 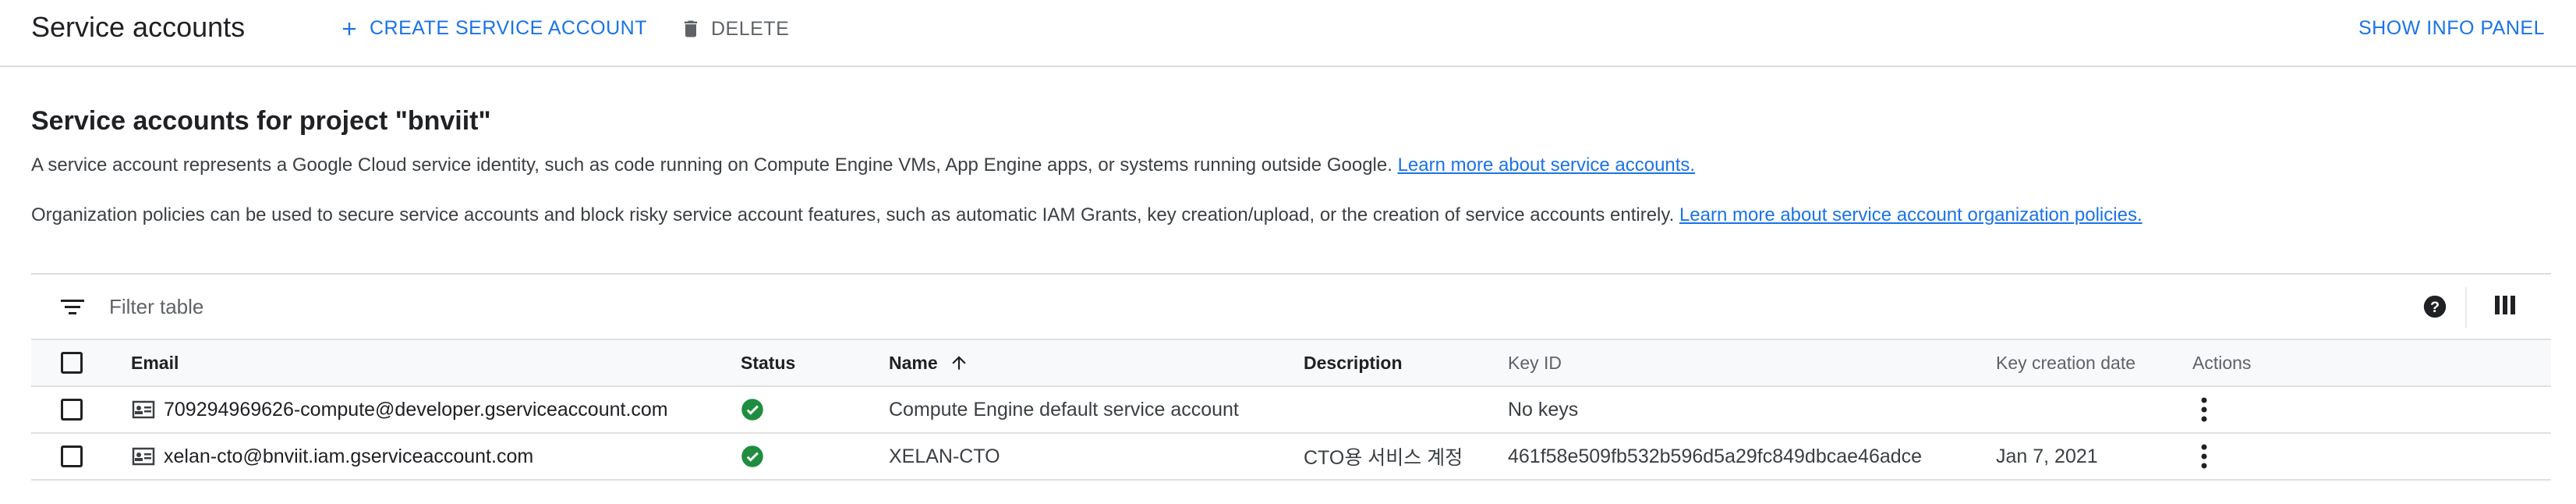 I want to click on trash-icon, so click(x=691, y=28).